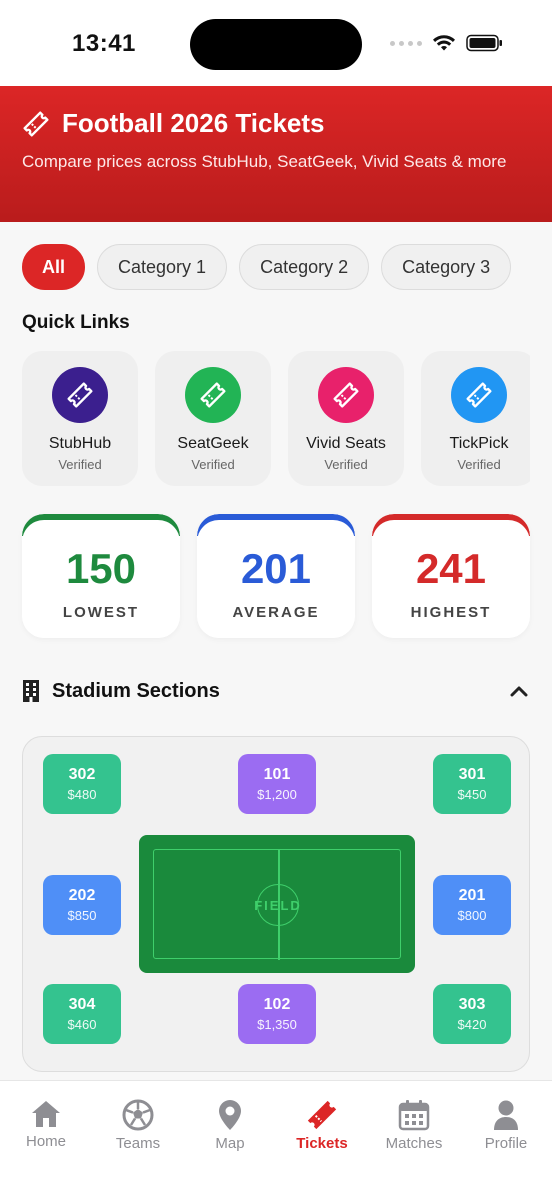  I want to click on person-icon, so click(506, 1115).